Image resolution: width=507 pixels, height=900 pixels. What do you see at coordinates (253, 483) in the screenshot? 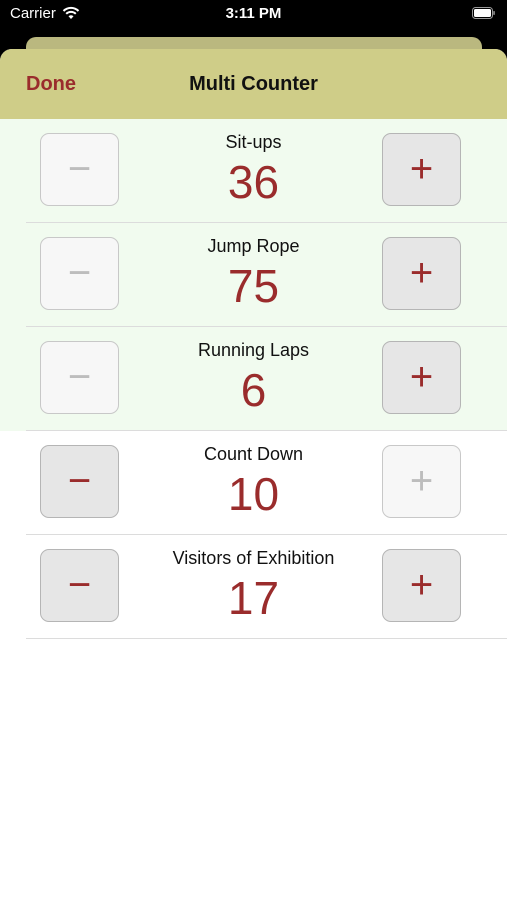
I see `counter-row-count-down: − Count Down 10 +` at bounding box center [253, 483].